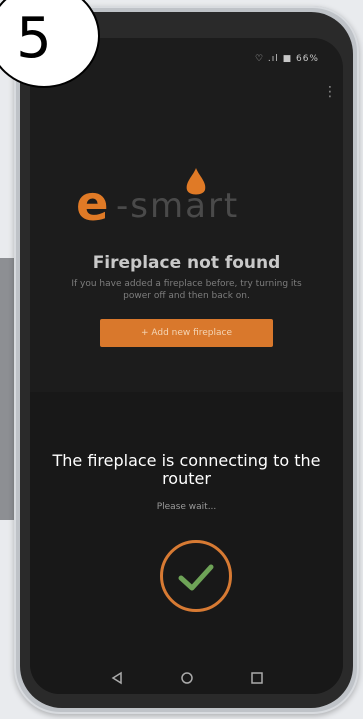 The width and height of the screenshot is (363, 719). I want to click on logo-text: -smart, so click(178, 206).